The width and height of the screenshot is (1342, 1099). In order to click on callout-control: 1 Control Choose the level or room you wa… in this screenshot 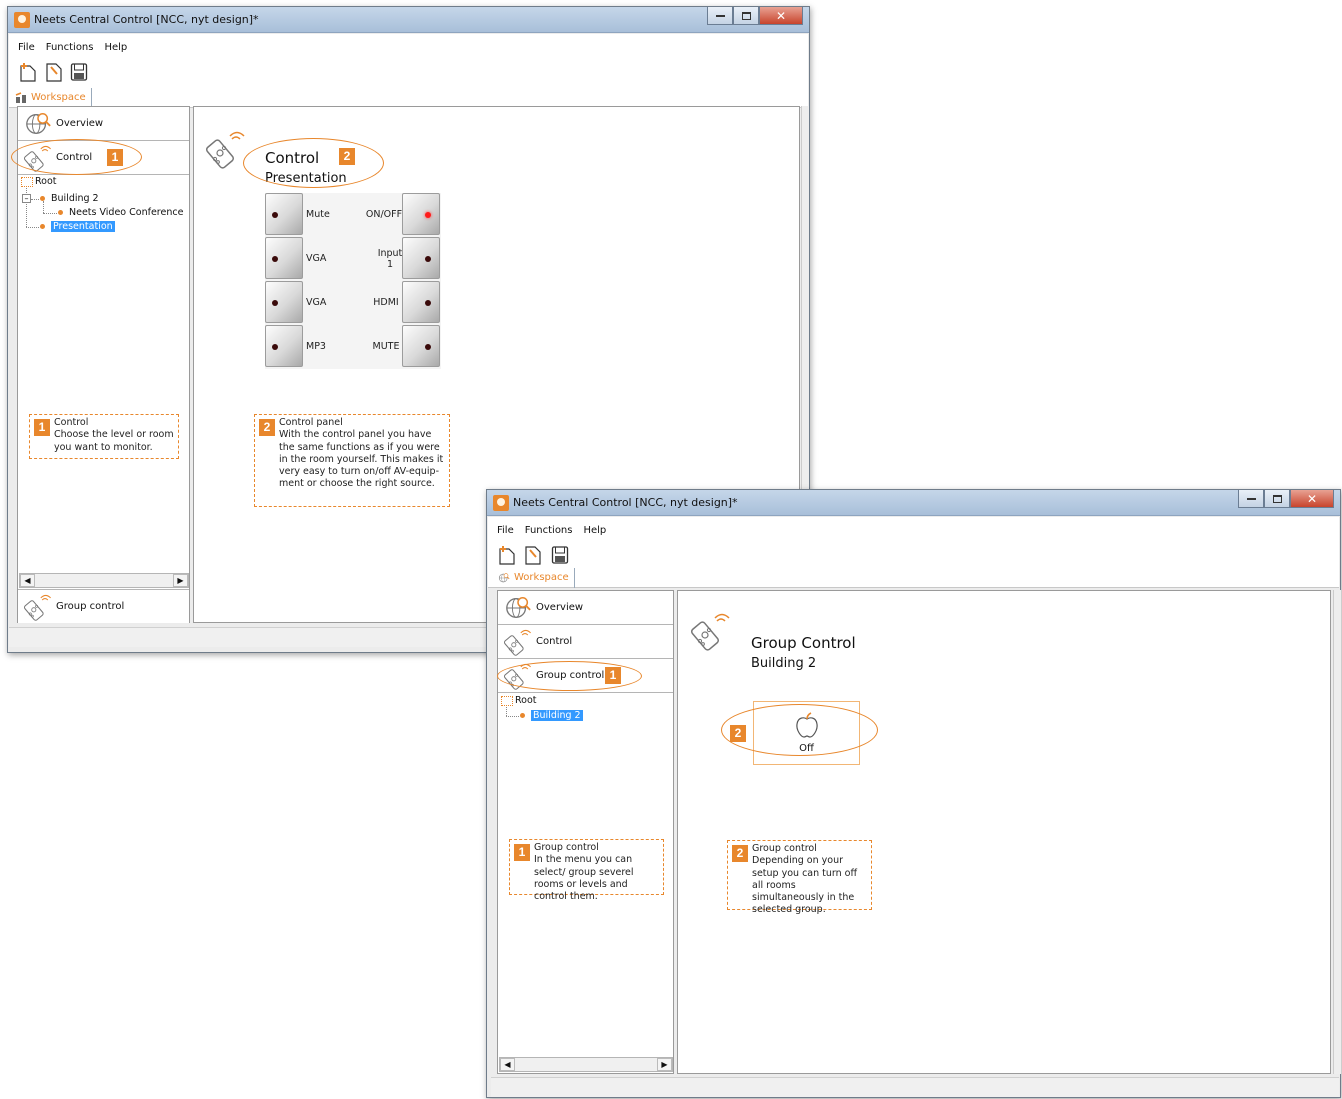, I will do `click(104, 436)`.